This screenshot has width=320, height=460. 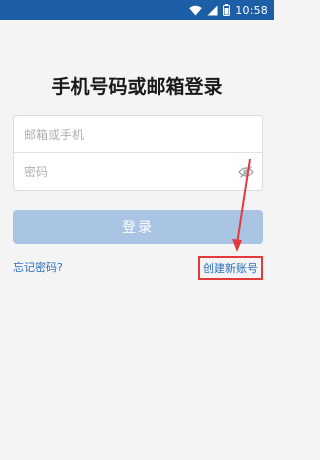 I want to click on status-icons: 10:58, so click(x=228, y=10).